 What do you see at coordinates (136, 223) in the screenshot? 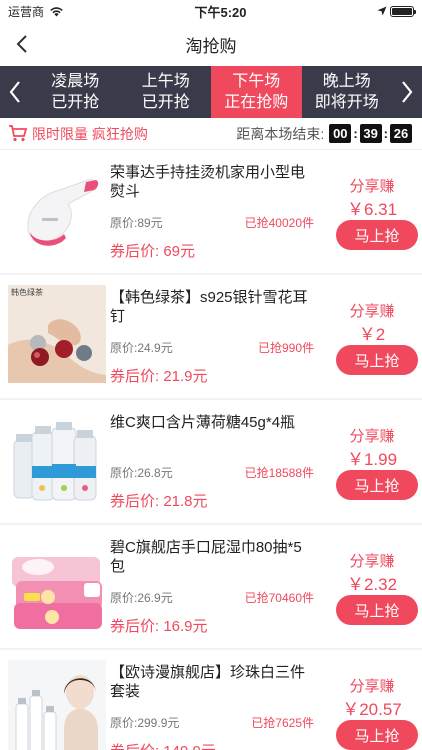
I see `original-price: 原价:89元` at bounding box center [136, 223].